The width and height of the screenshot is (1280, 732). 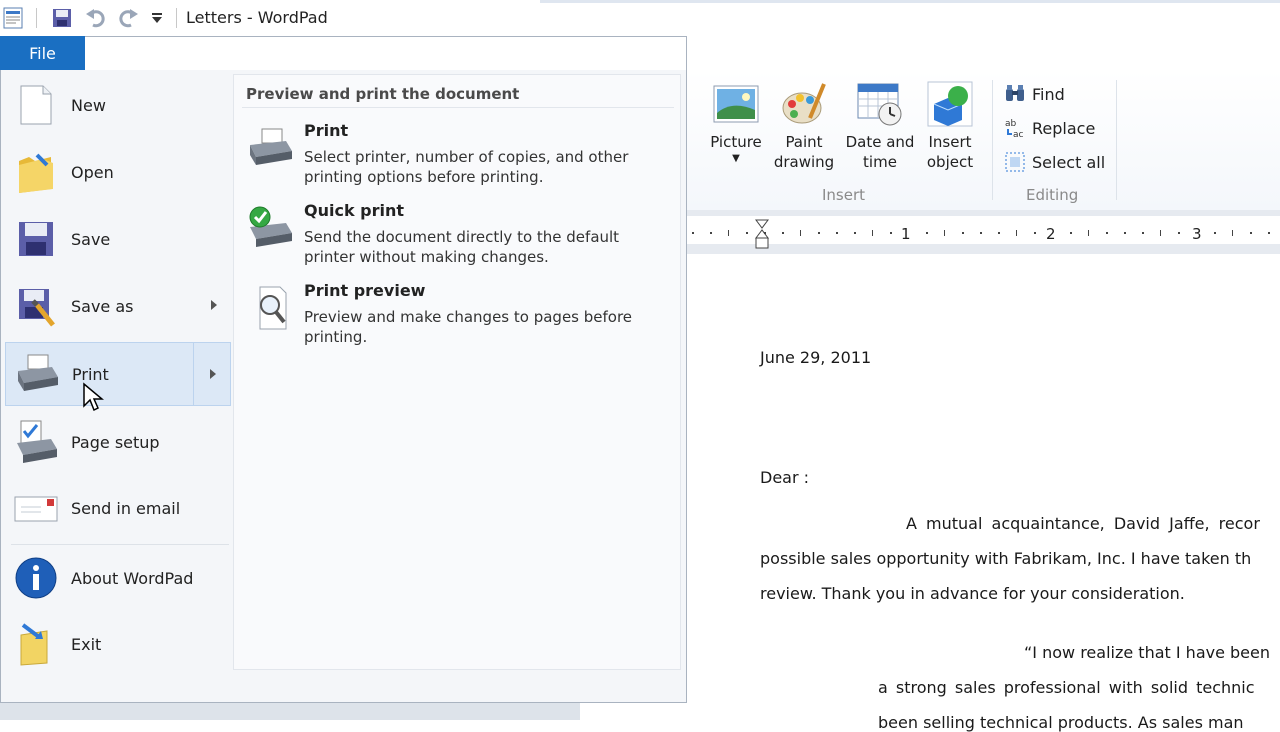 I want to click on menu-item-page-setup: Page setup, so click(x=118, y=442).